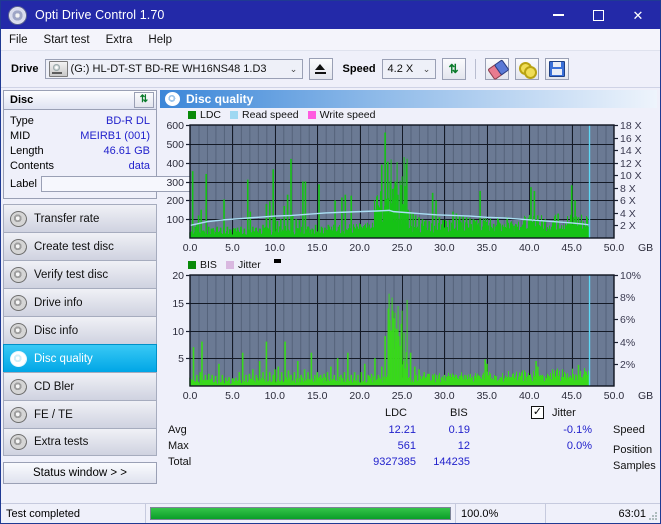 This screenshot has height=524, width=661. Describe the element at coordinates (181, 359) in the screenshot. I see `svg-text: 5` at that location.